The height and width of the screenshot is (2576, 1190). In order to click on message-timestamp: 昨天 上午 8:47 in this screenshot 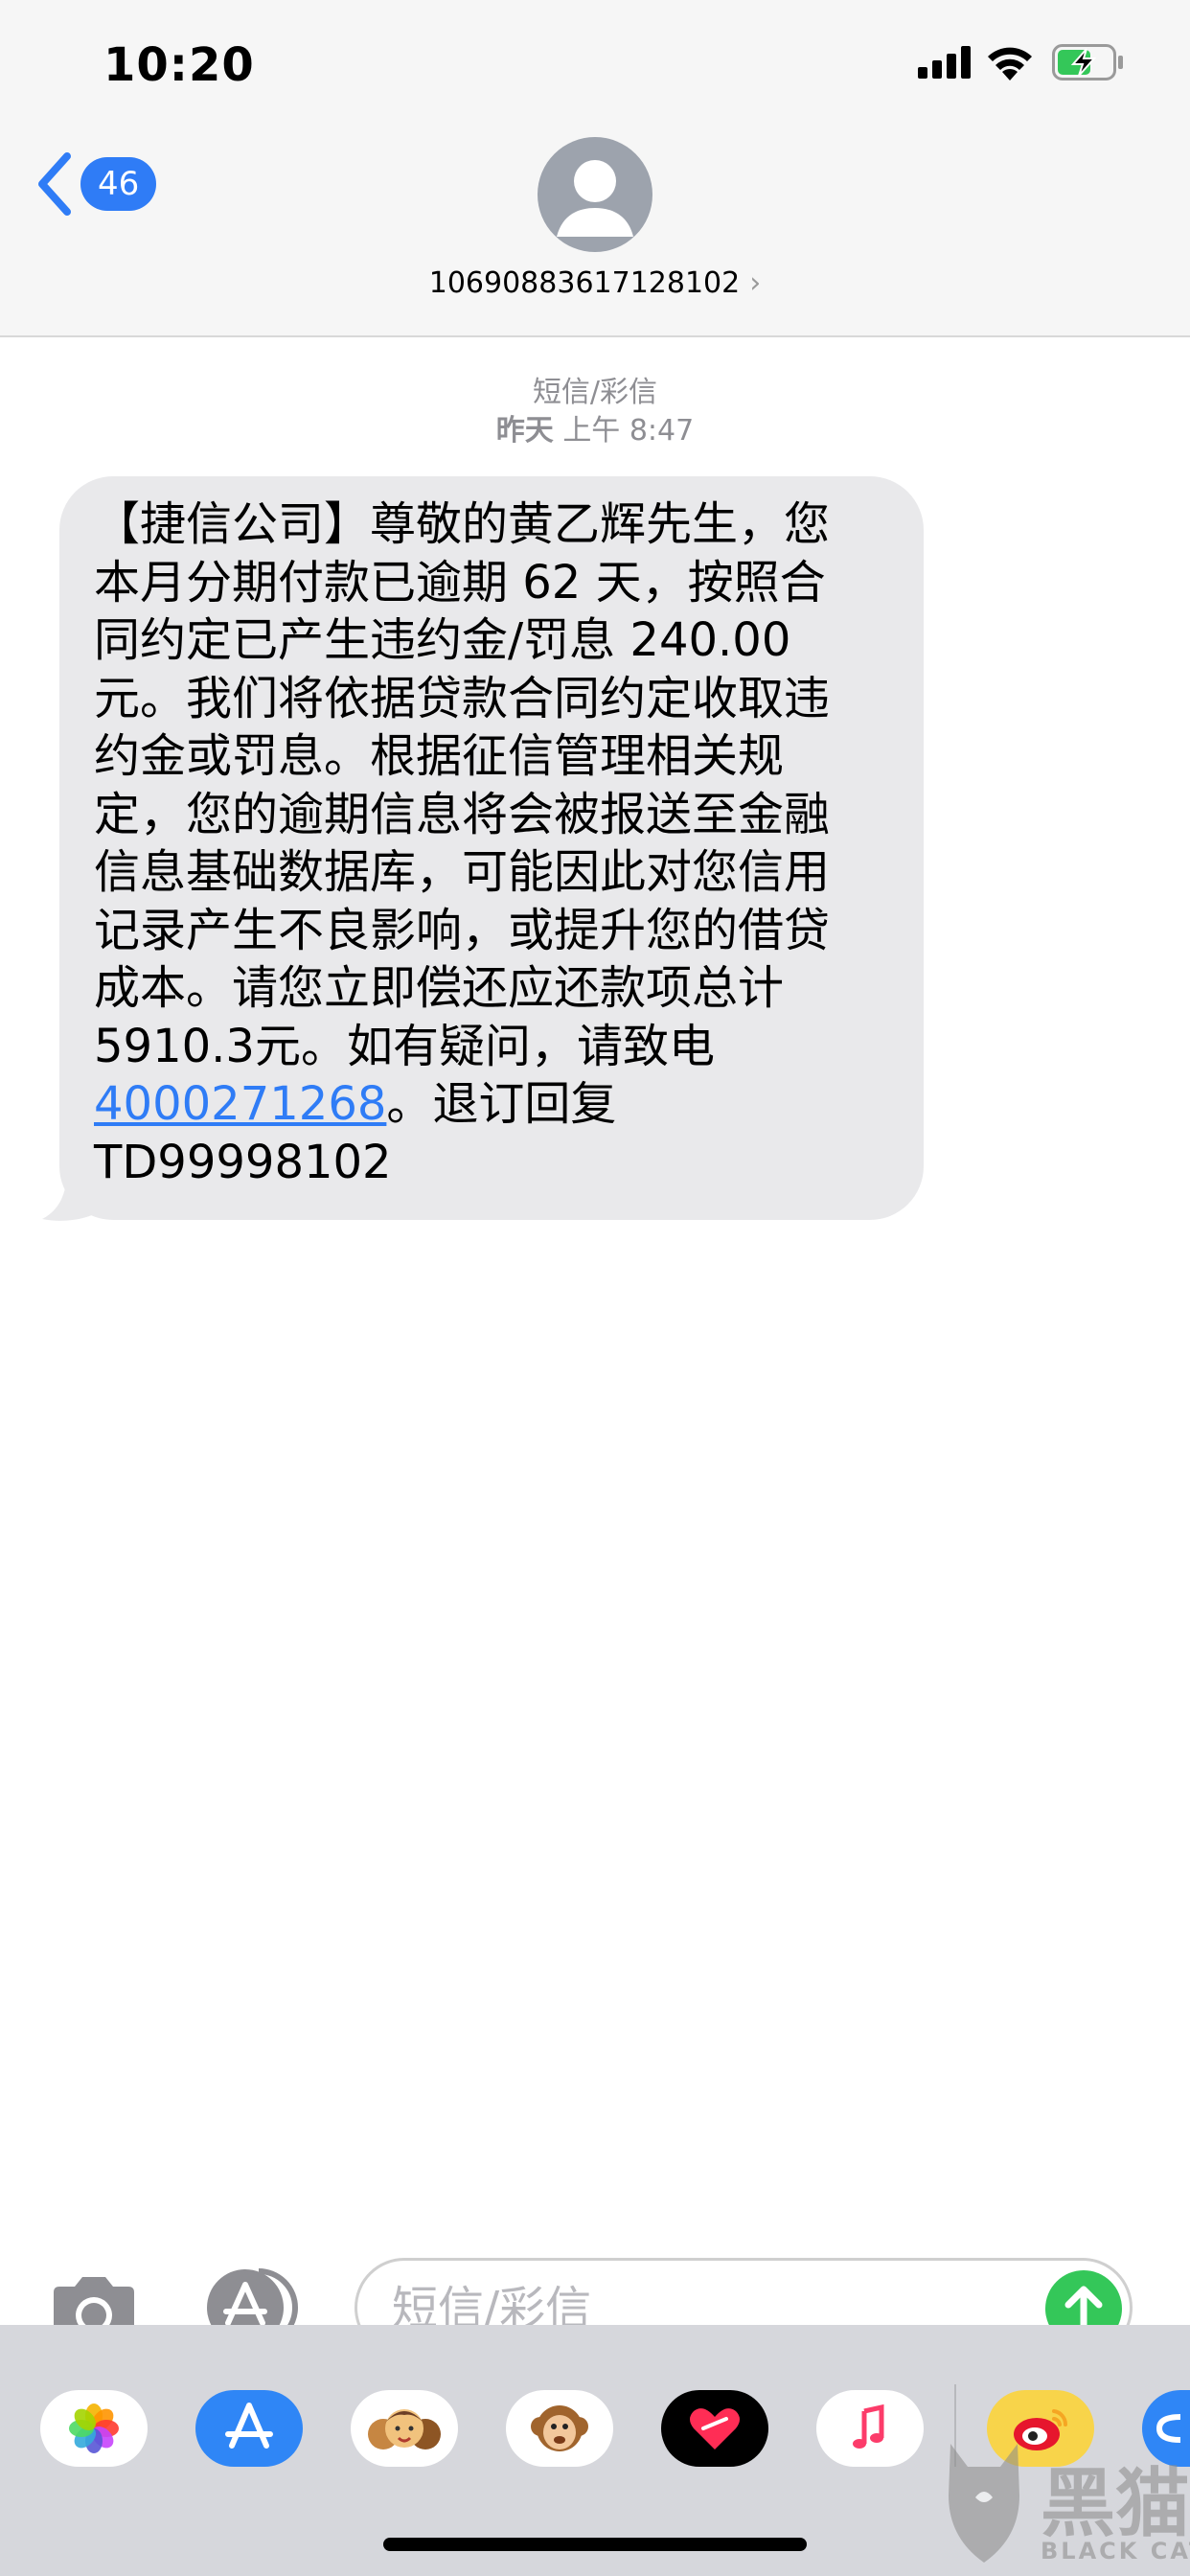, I will do `click(595, 431)`.